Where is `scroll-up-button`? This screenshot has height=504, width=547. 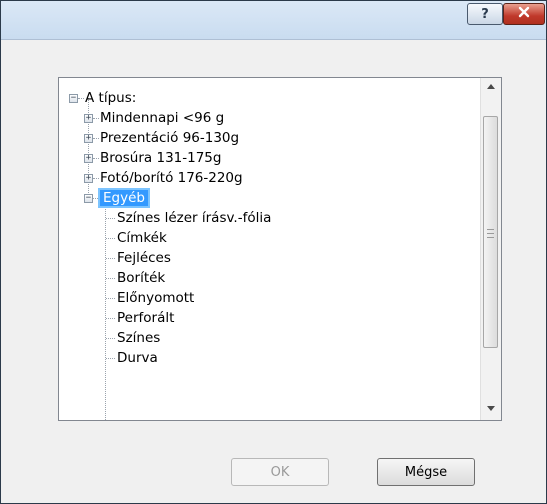 scroll-up-button is located at coordinates (491, 87).